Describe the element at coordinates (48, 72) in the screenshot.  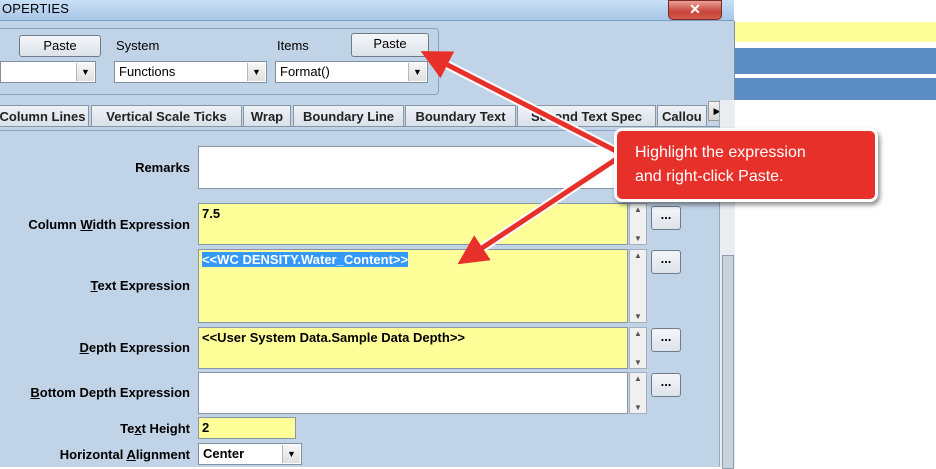
I see `left-combo: ▼` at that location.